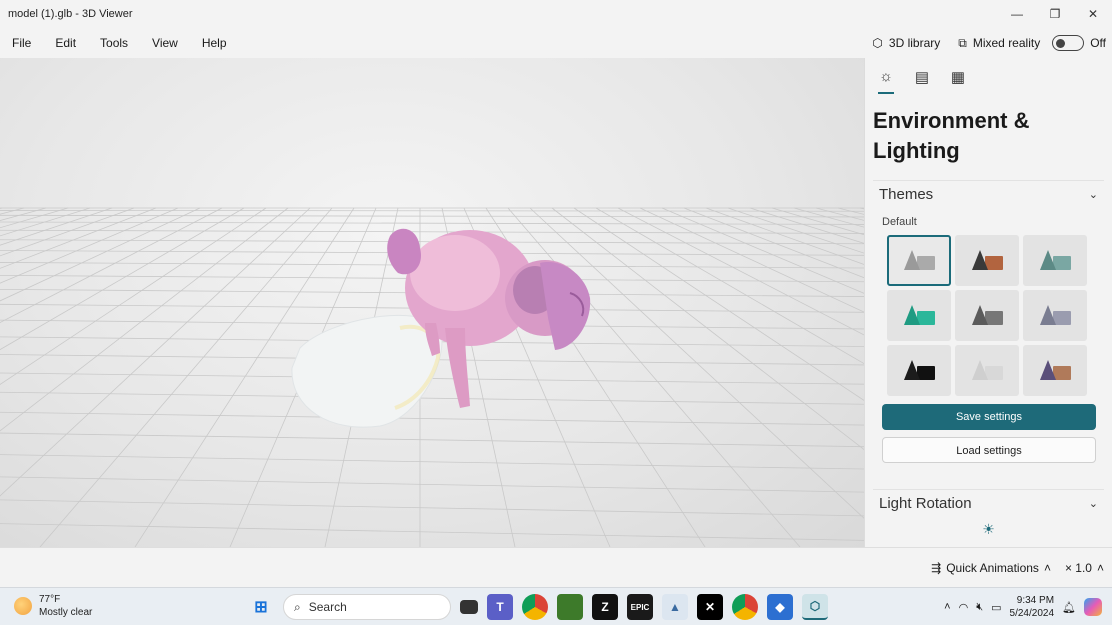 This screenshot has width=1112, height=625. What do you see at coordinates (988, 503) in the screenshot?
I see `light-rotation-header: Light Rotation ⌄` at bounding box center [988, 503].